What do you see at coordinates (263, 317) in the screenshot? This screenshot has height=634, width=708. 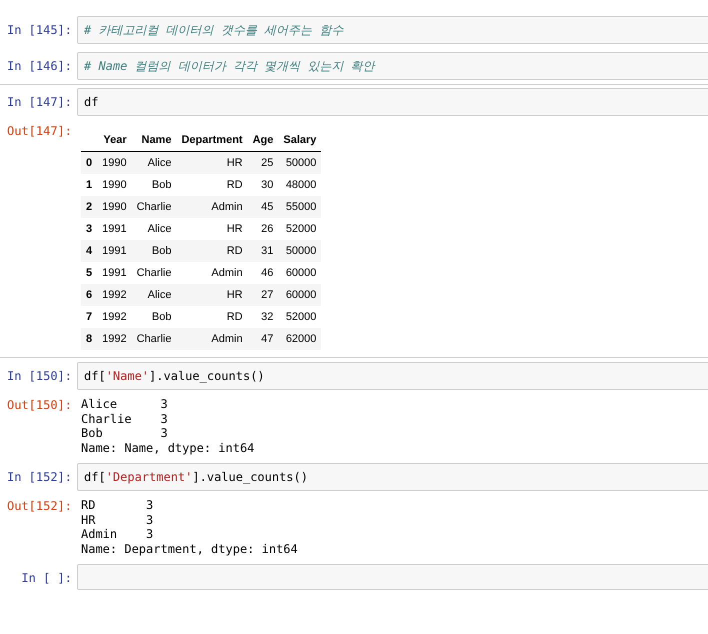 I see `table-cell: 32` at bounding box center [263, 317].